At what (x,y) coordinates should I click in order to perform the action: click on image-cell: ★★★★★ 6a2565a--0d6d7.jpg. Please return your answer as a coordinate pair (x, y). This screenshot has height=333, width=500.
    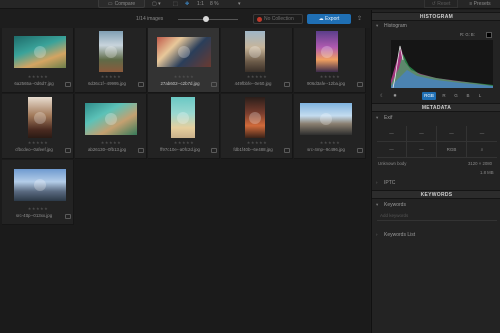
    Looking at the image, I should click on (38, 60).